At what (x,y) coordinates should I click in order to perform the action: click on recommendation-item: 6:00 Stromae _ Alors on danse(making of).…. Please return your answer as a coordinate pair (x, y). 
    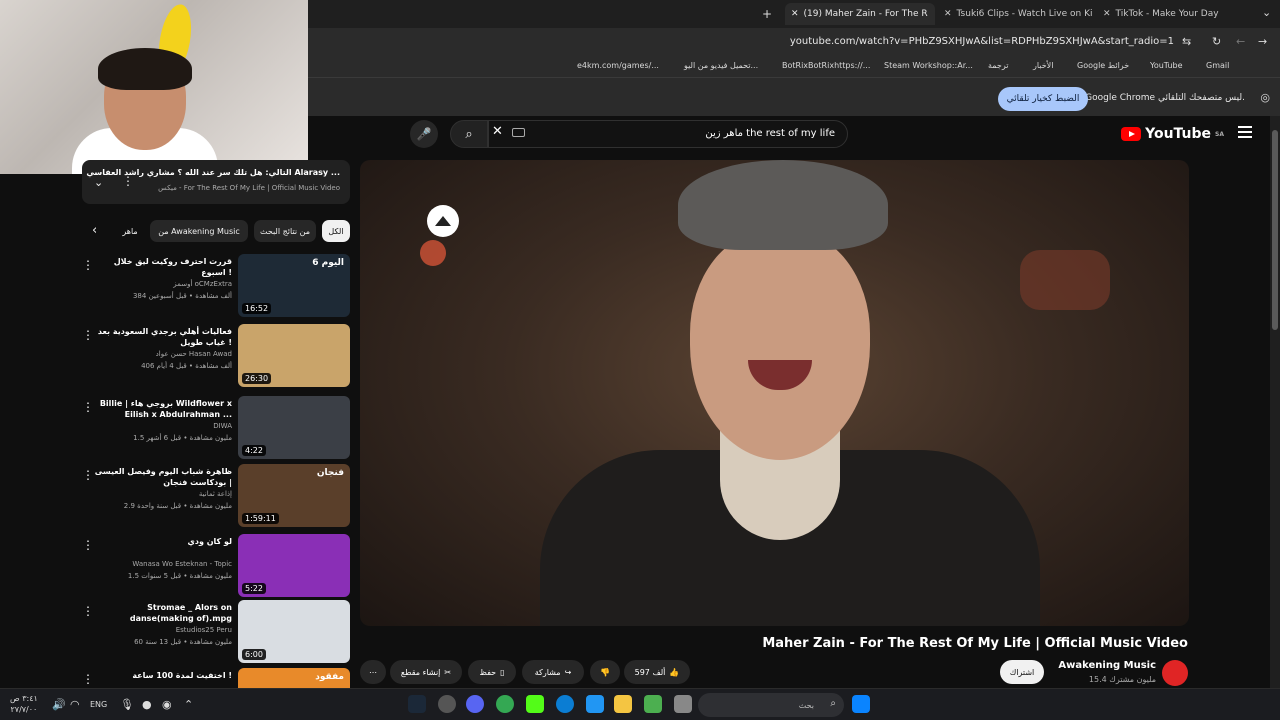
    Looking at the image, I should click on (214, 632).